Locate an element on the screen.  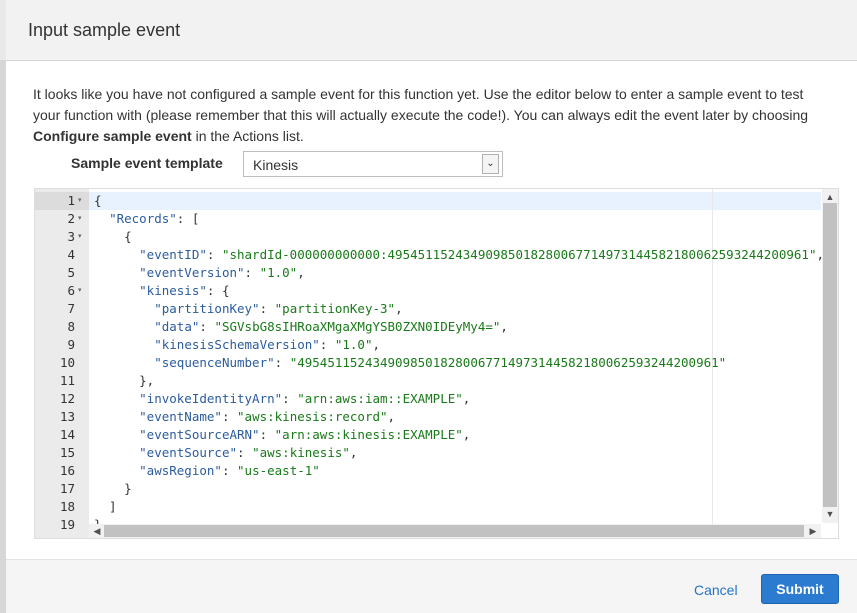
vertical-scroll-thumb is located at coordinates (830, 355).